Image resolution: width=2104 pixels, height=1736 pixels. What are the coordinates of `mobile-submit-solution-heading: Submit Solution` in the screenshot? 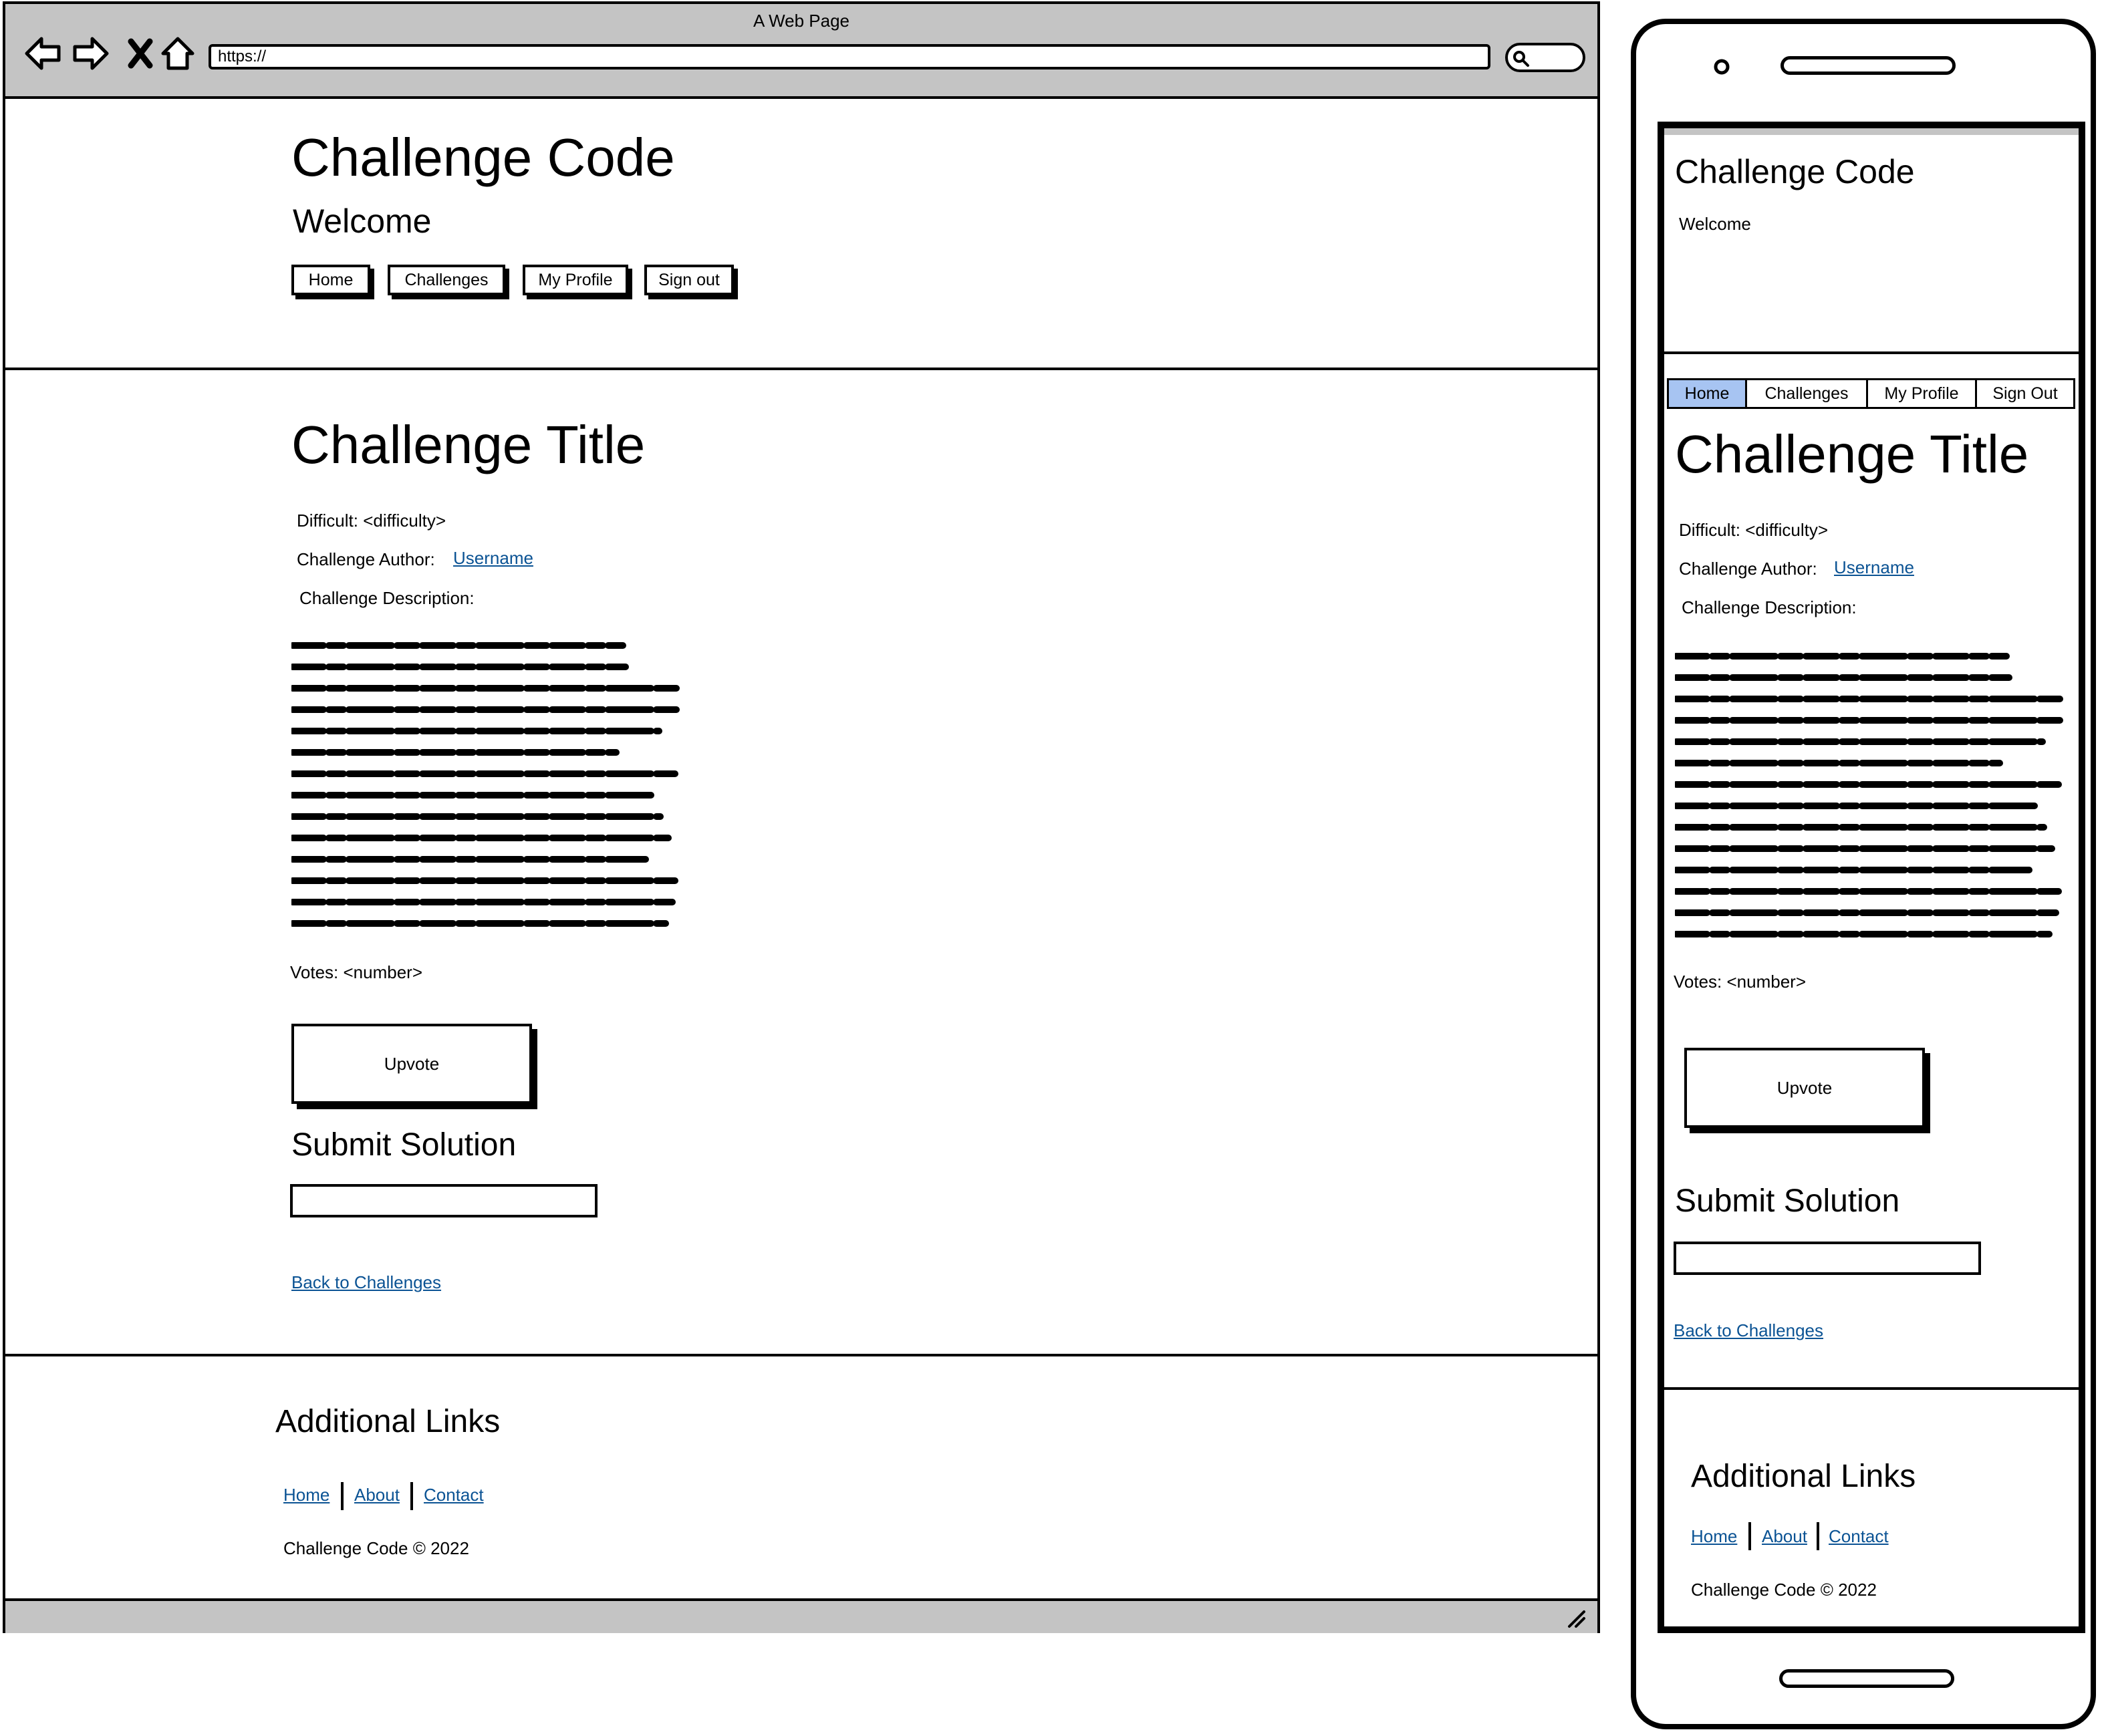 It's located at (1787, 1201).